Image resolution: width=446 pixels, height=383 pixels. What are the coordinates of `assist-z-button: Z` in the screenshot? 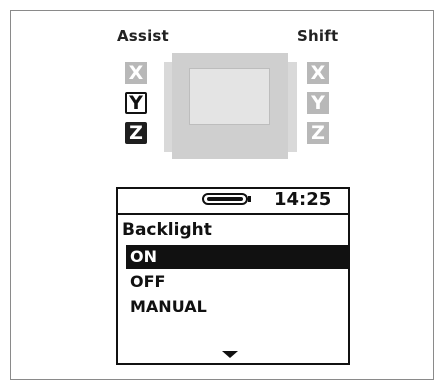 It's located at (136, 133).